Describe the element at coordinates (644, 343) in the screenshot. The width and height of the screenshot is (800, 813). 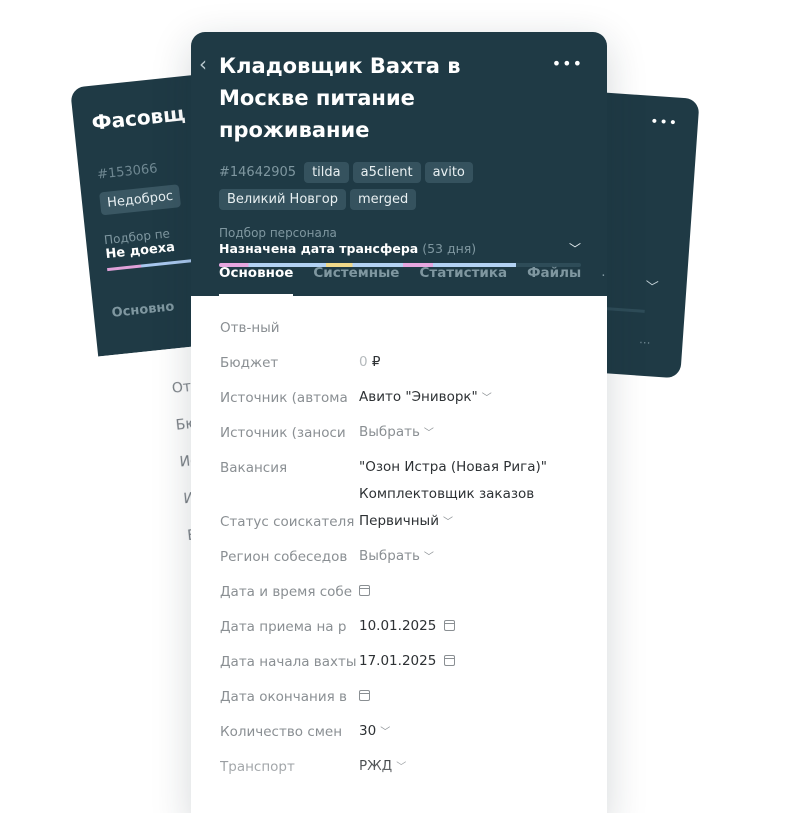
I see `more-dots-icon: ···` at that location.